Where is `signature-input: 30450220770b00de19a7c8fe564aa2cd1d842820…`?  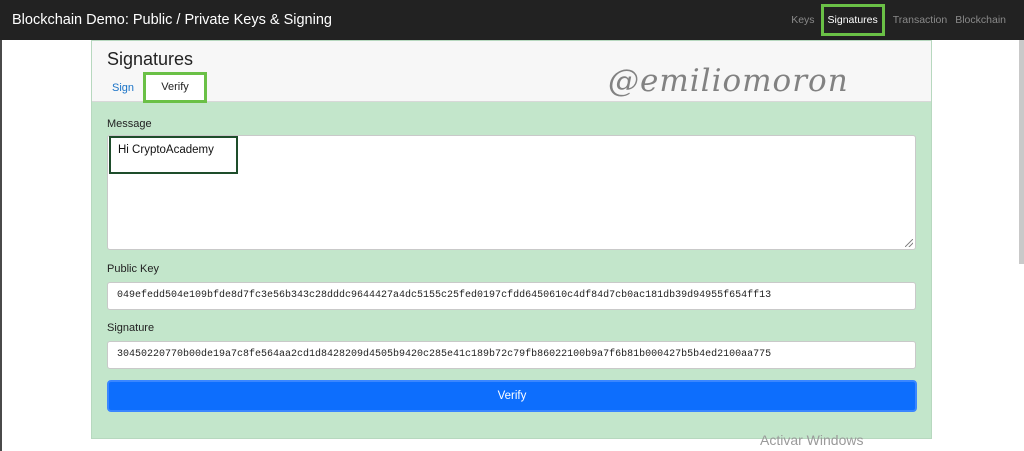
signature-input: 30450220770b00de19a7c8fe564aa2cd1d842820… is located at coordinates (511, 355).